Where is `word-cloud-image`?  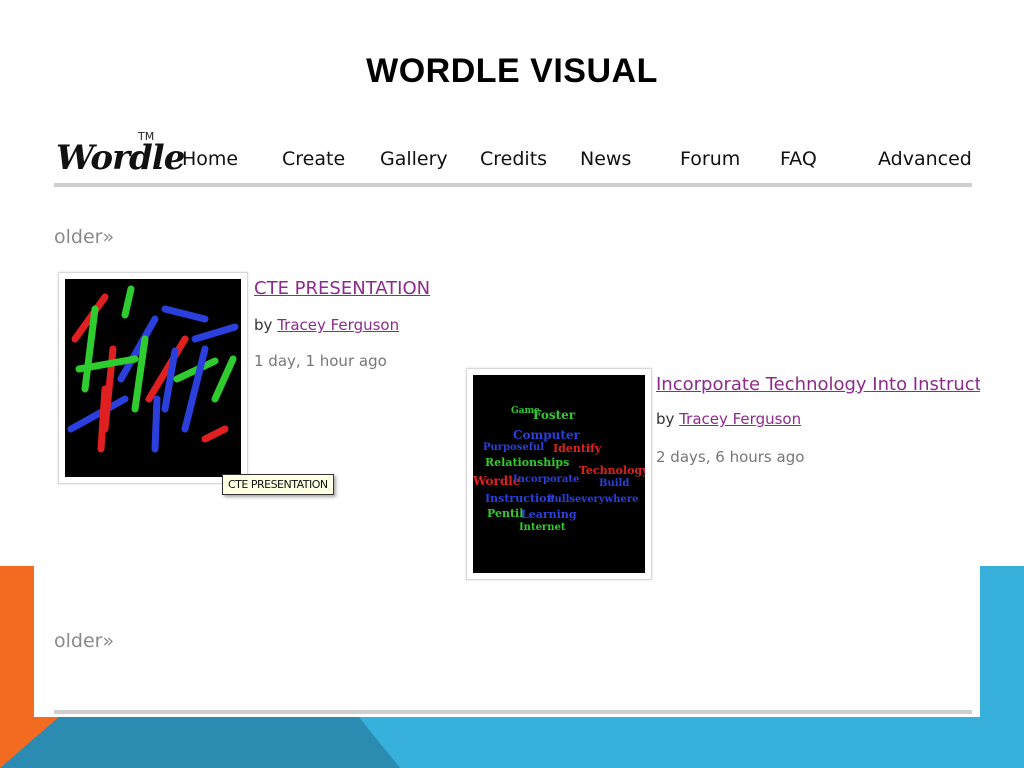
word-cloud-image is located at coordinates (153, 378).